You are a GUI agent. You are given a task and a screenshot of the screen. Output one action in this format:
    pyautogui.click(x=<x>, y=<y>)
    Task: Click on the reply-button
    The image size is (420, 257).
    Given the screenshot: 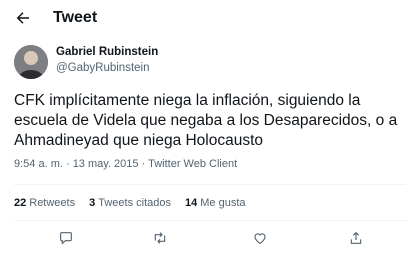 What is the action you would take?
    pyautogui.click(x=66, y=238)
    